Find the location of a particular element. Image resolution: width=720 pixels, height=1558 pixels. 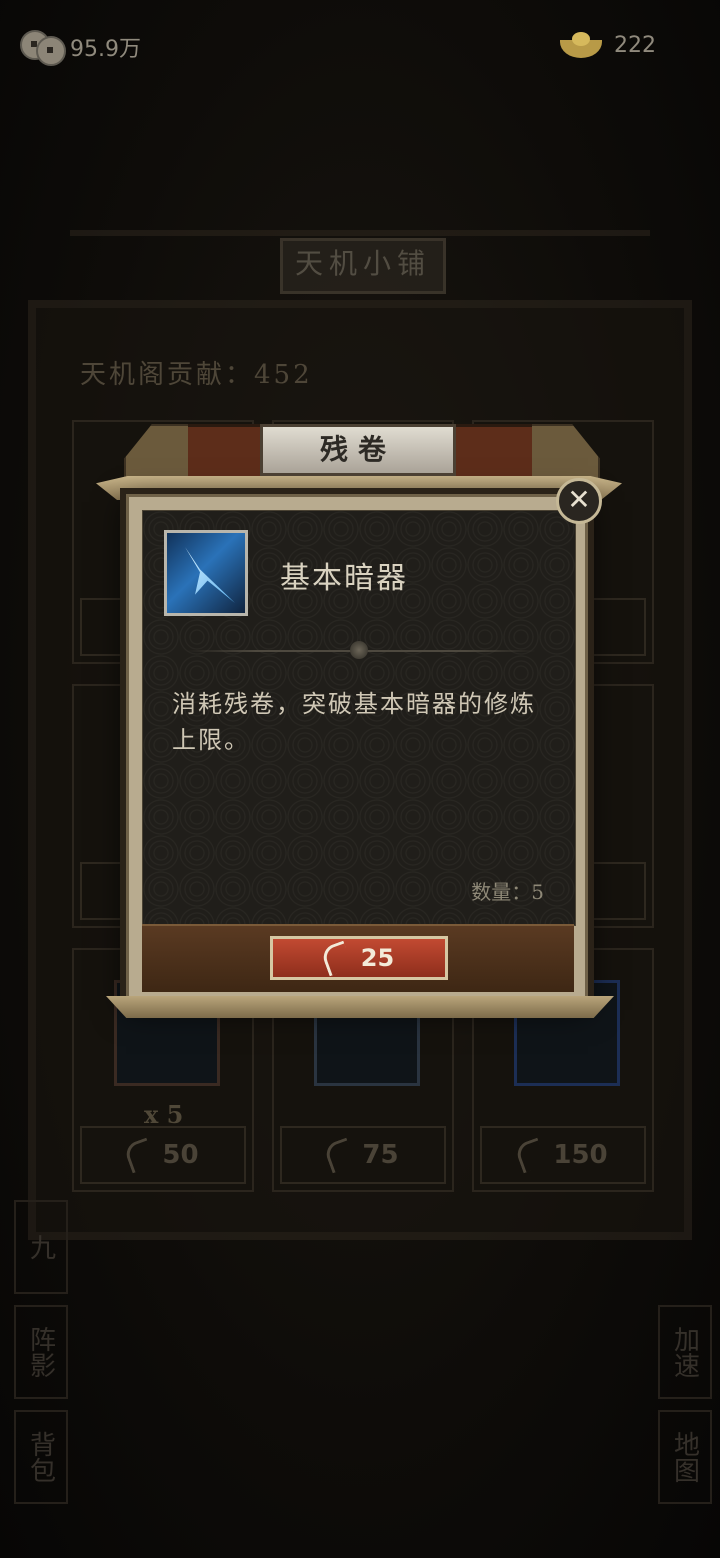

coin-counter: 95.9万 is located at coordinates (80, 48).